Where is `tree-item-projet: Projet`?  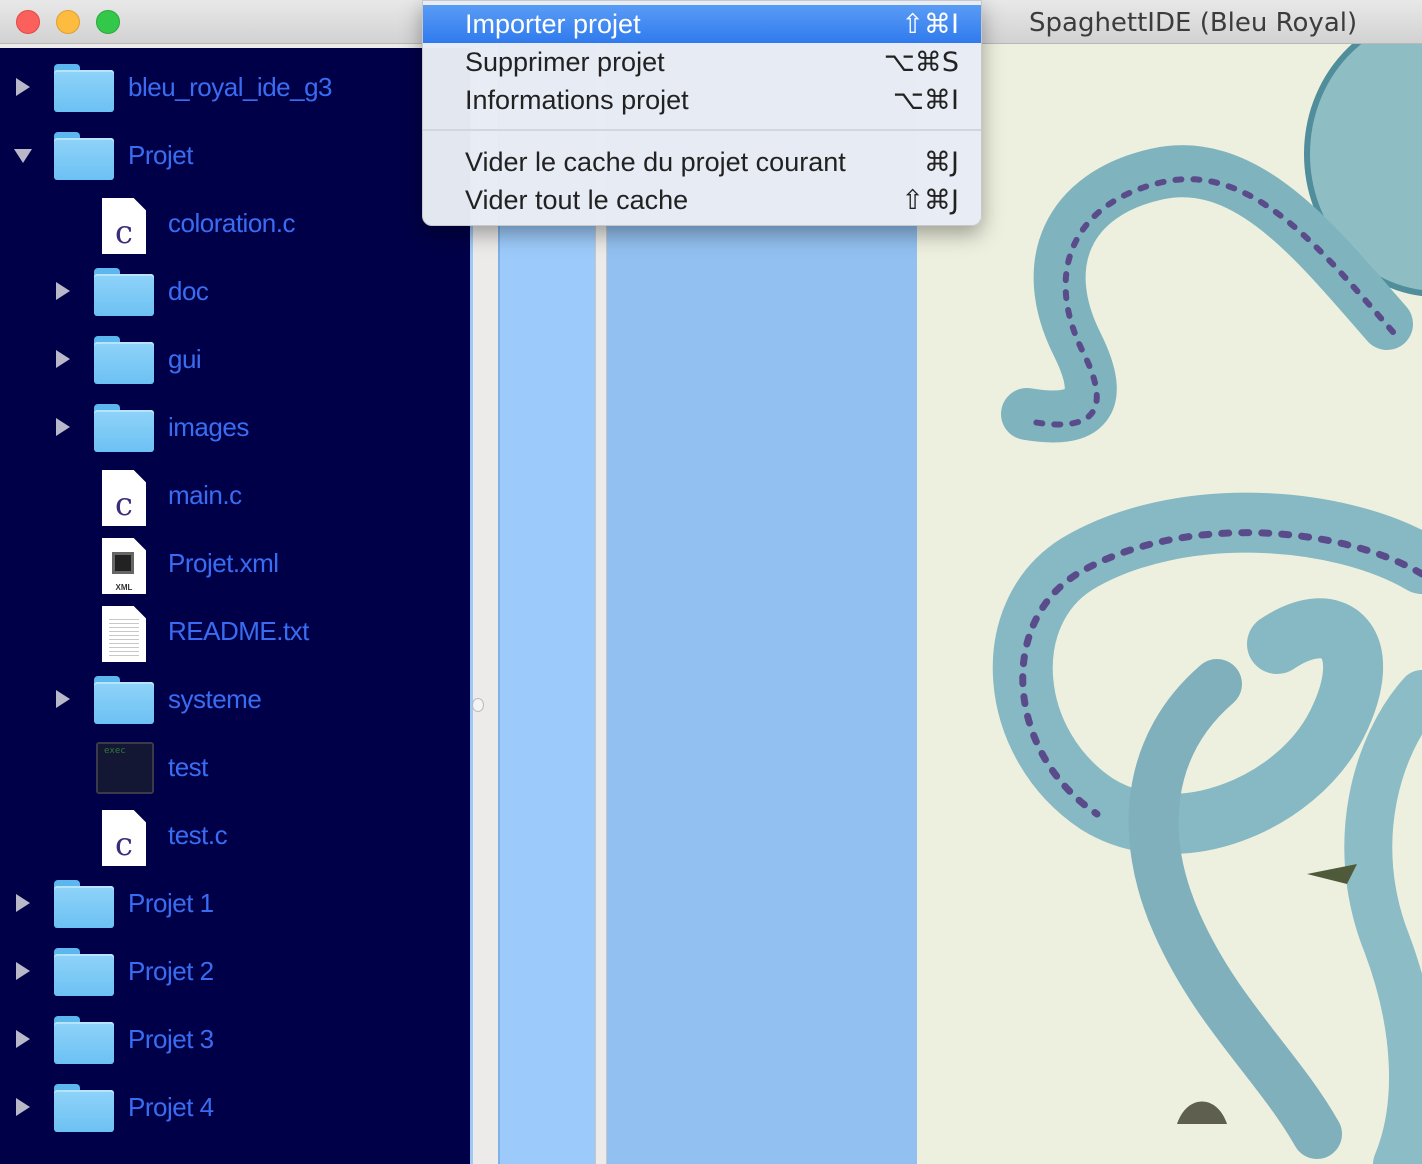
tree-item-projet: Projet is located at coordinates (235, 156).